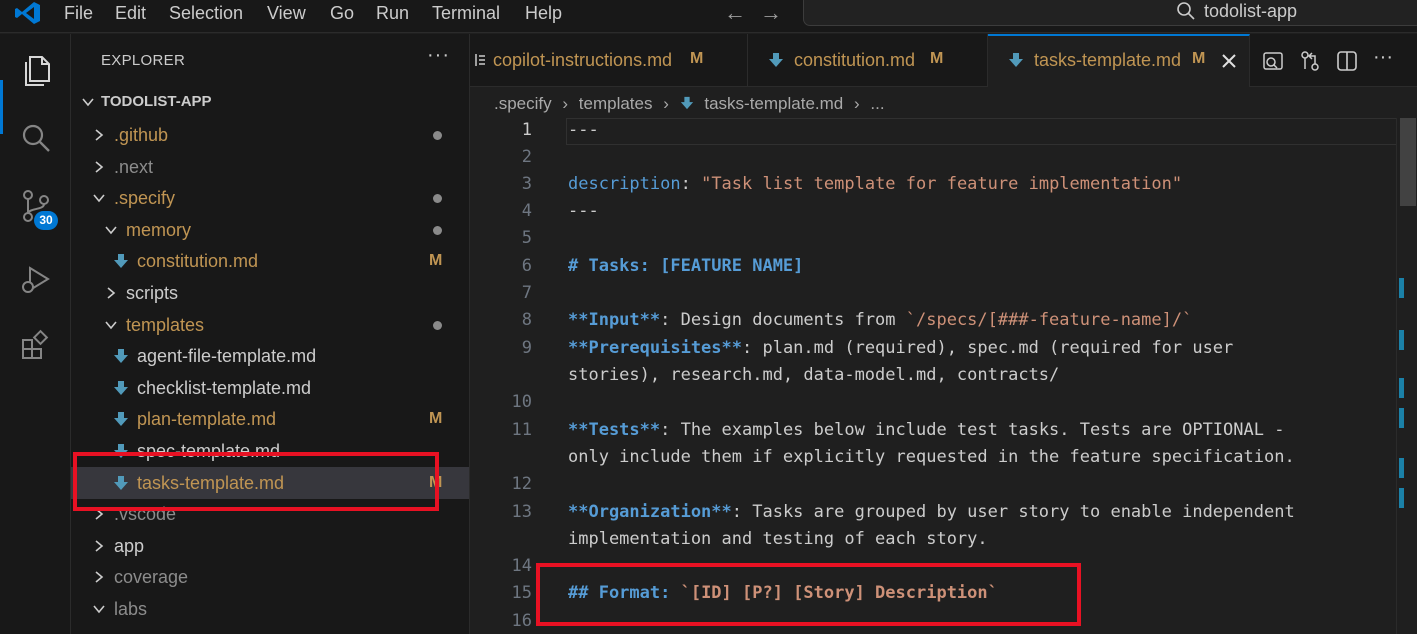 This screenshot has width=1417, height=634. I want to click on menu-file: File, so click(78, 13).